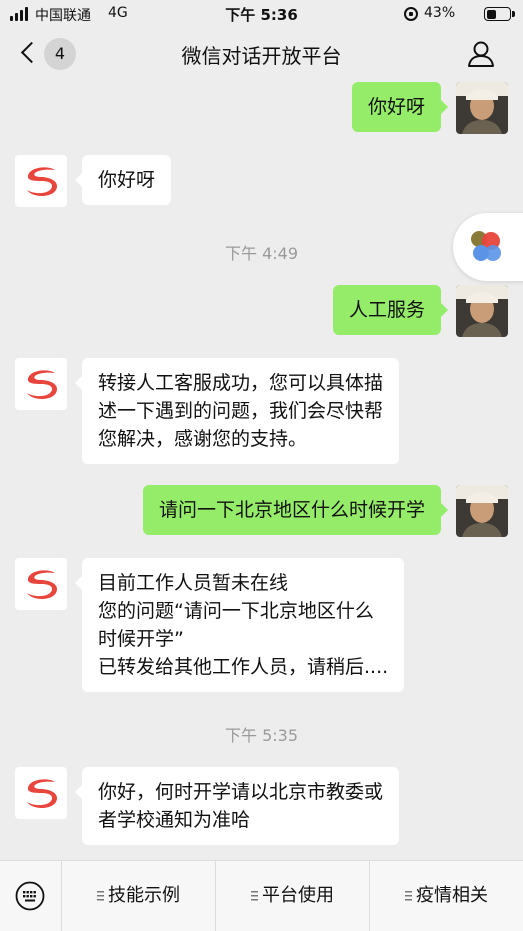  I want to click on message-bubble: 请问一下北京地区什么时候开学, so click(295, 510).